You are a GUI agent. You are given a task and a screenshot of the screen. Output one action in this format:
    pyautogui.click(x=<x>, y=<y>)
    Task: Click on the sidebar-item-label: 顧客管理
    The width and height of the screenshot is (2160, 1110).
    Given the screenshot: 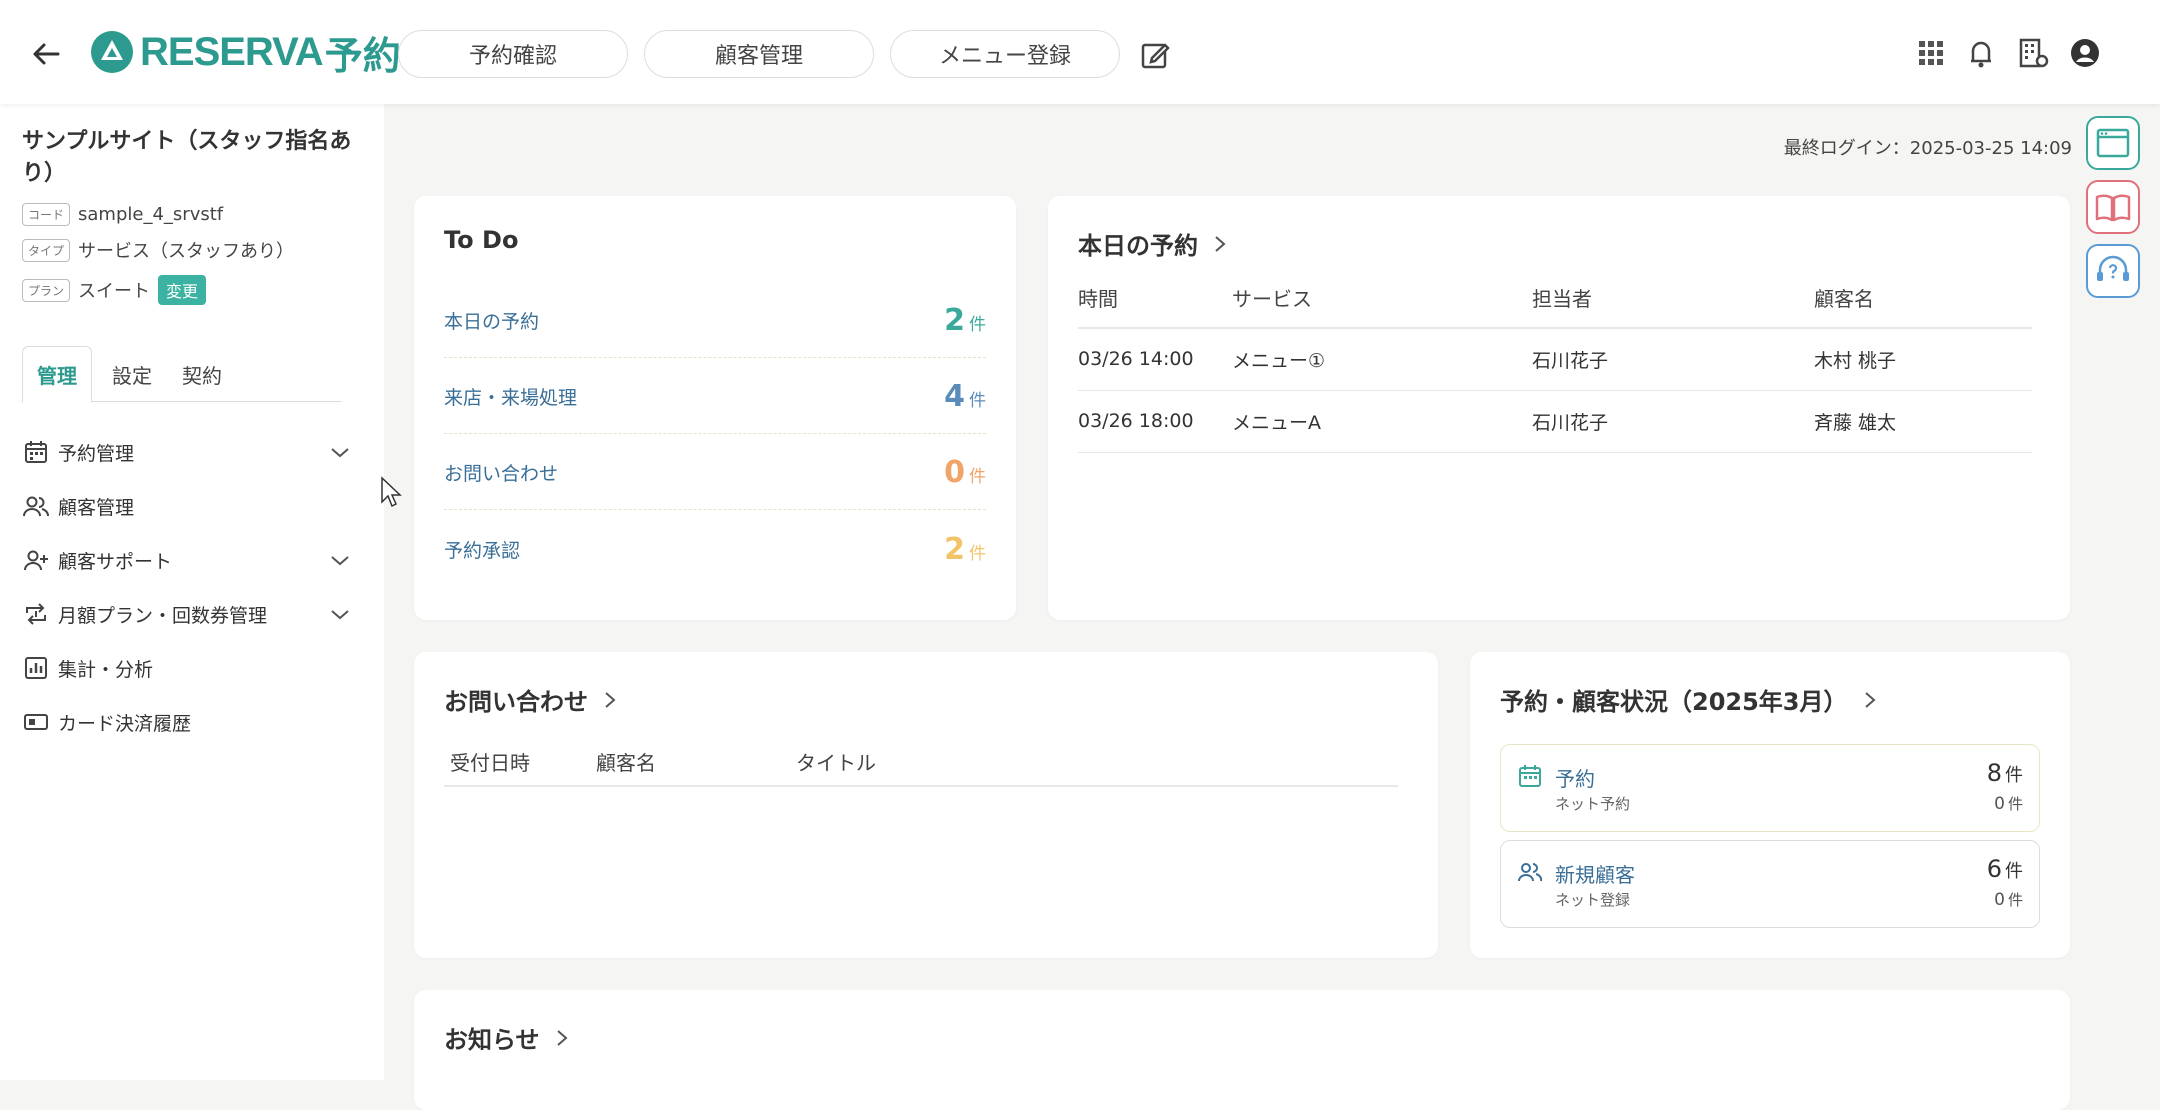 What is the action you would take?
    pyautogui.click(x=96, y=507)
    